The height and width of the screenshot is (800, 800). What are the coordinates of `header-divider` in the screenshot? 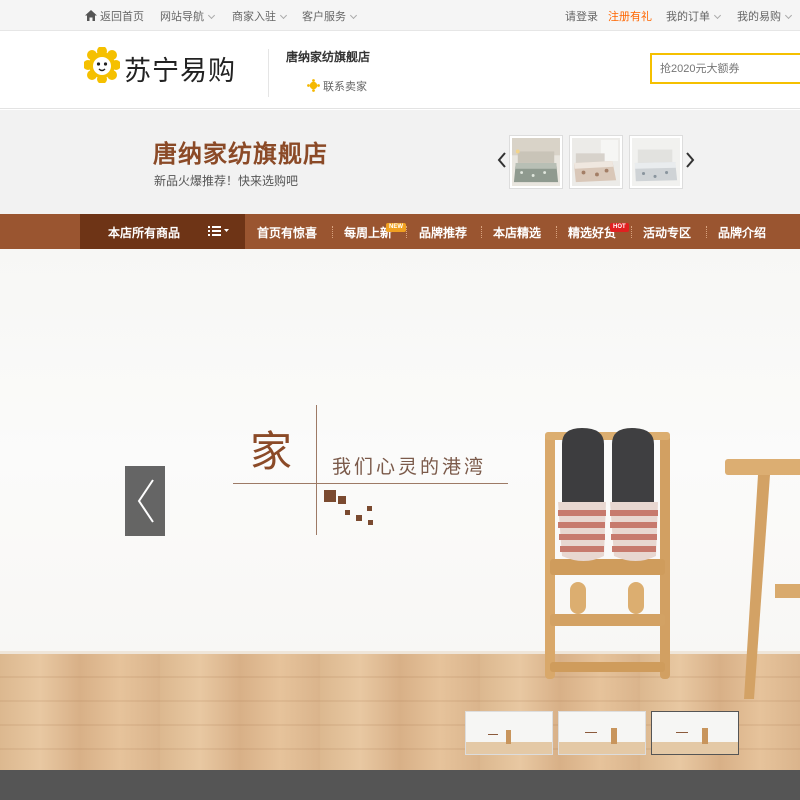 It's located at (268, 73).